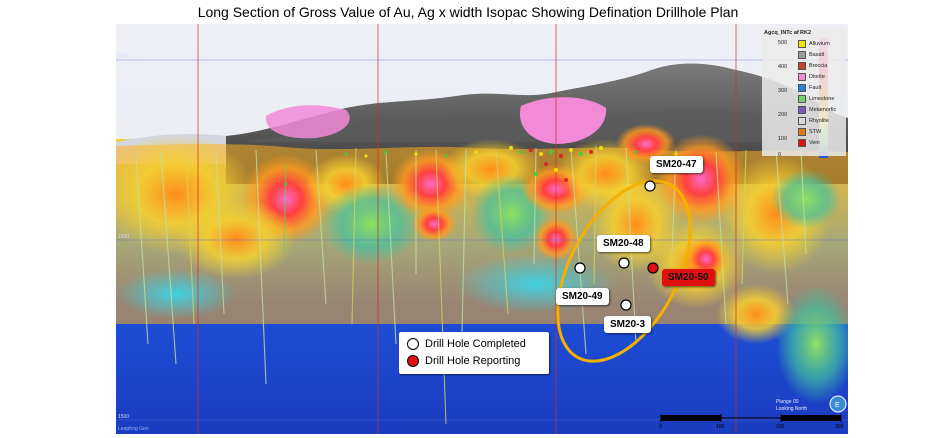 This screenshot has height=438, width=936. What do you see at coordinates (783, 67) in the screenshot?
I see `colorbar-tick: 400` at bounding box center [783, 67].